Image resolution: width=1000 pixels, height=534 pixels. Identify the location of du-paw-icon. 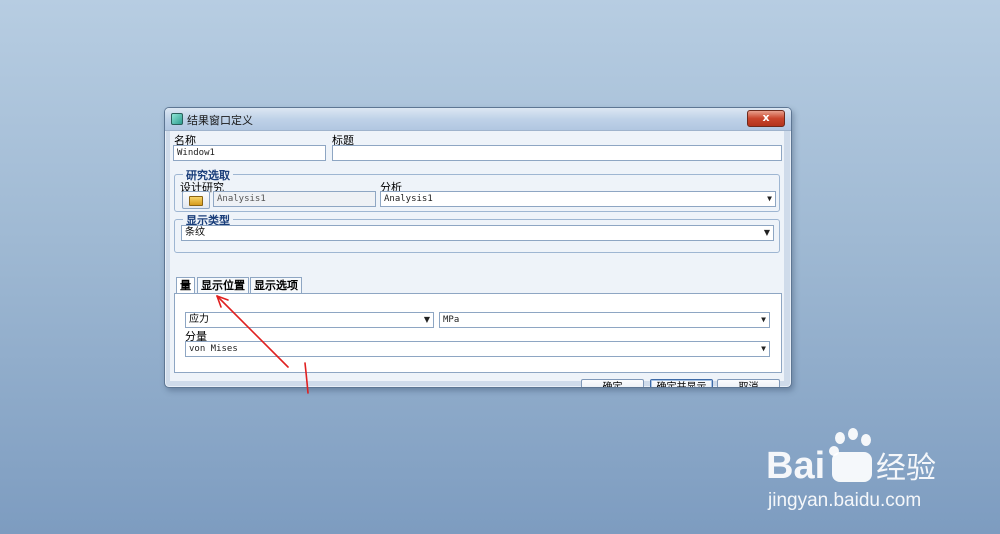
(852, 467).